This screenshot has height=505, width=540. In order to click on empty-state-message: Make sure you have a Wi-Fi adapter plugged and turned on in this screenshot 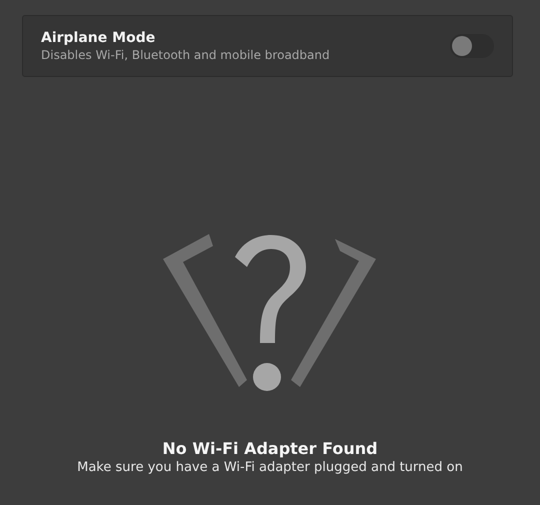, I will do `click(270, 468)`.